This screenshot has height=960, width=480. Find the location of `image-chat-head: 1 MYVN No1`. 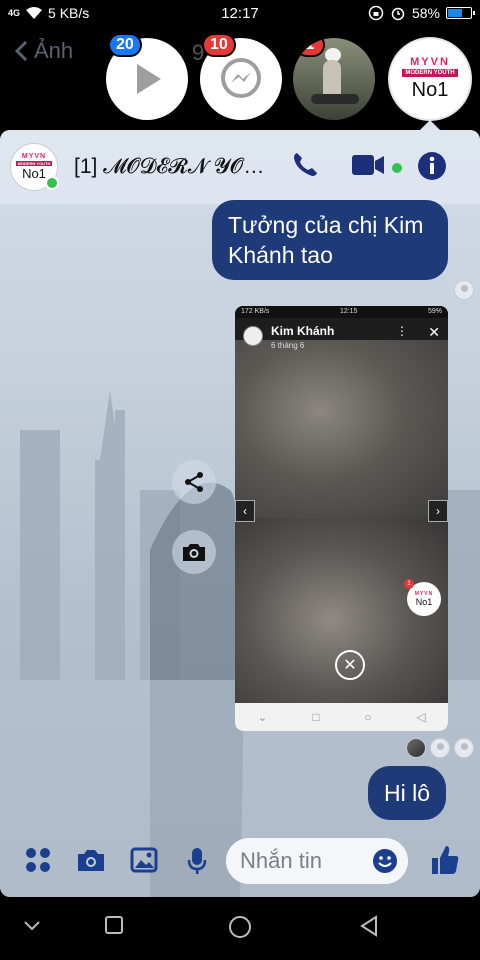

image-chat-head: 1 MYVN No1 is located at coordinates (422, 597).